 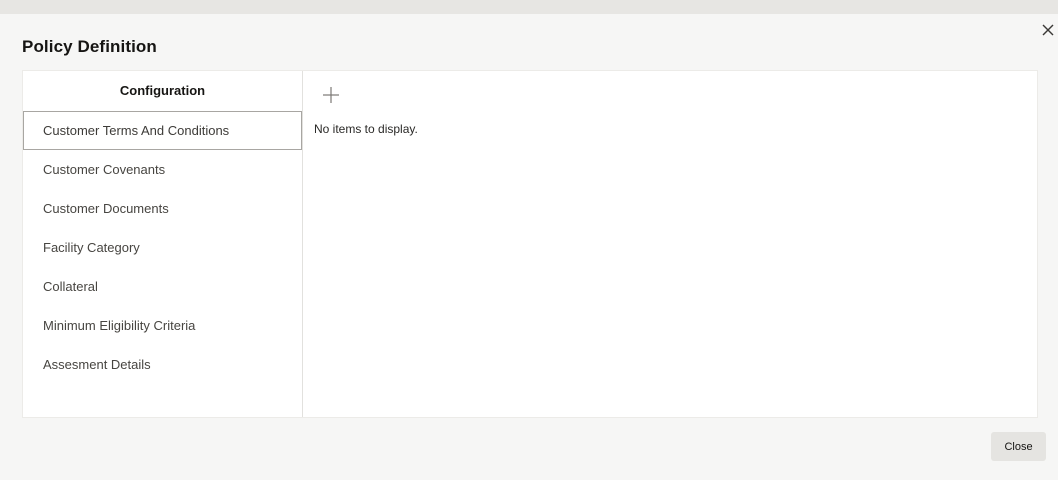 I want to click on nav-item-assesment-details: Assesment Details, so click(x=162, y=364).